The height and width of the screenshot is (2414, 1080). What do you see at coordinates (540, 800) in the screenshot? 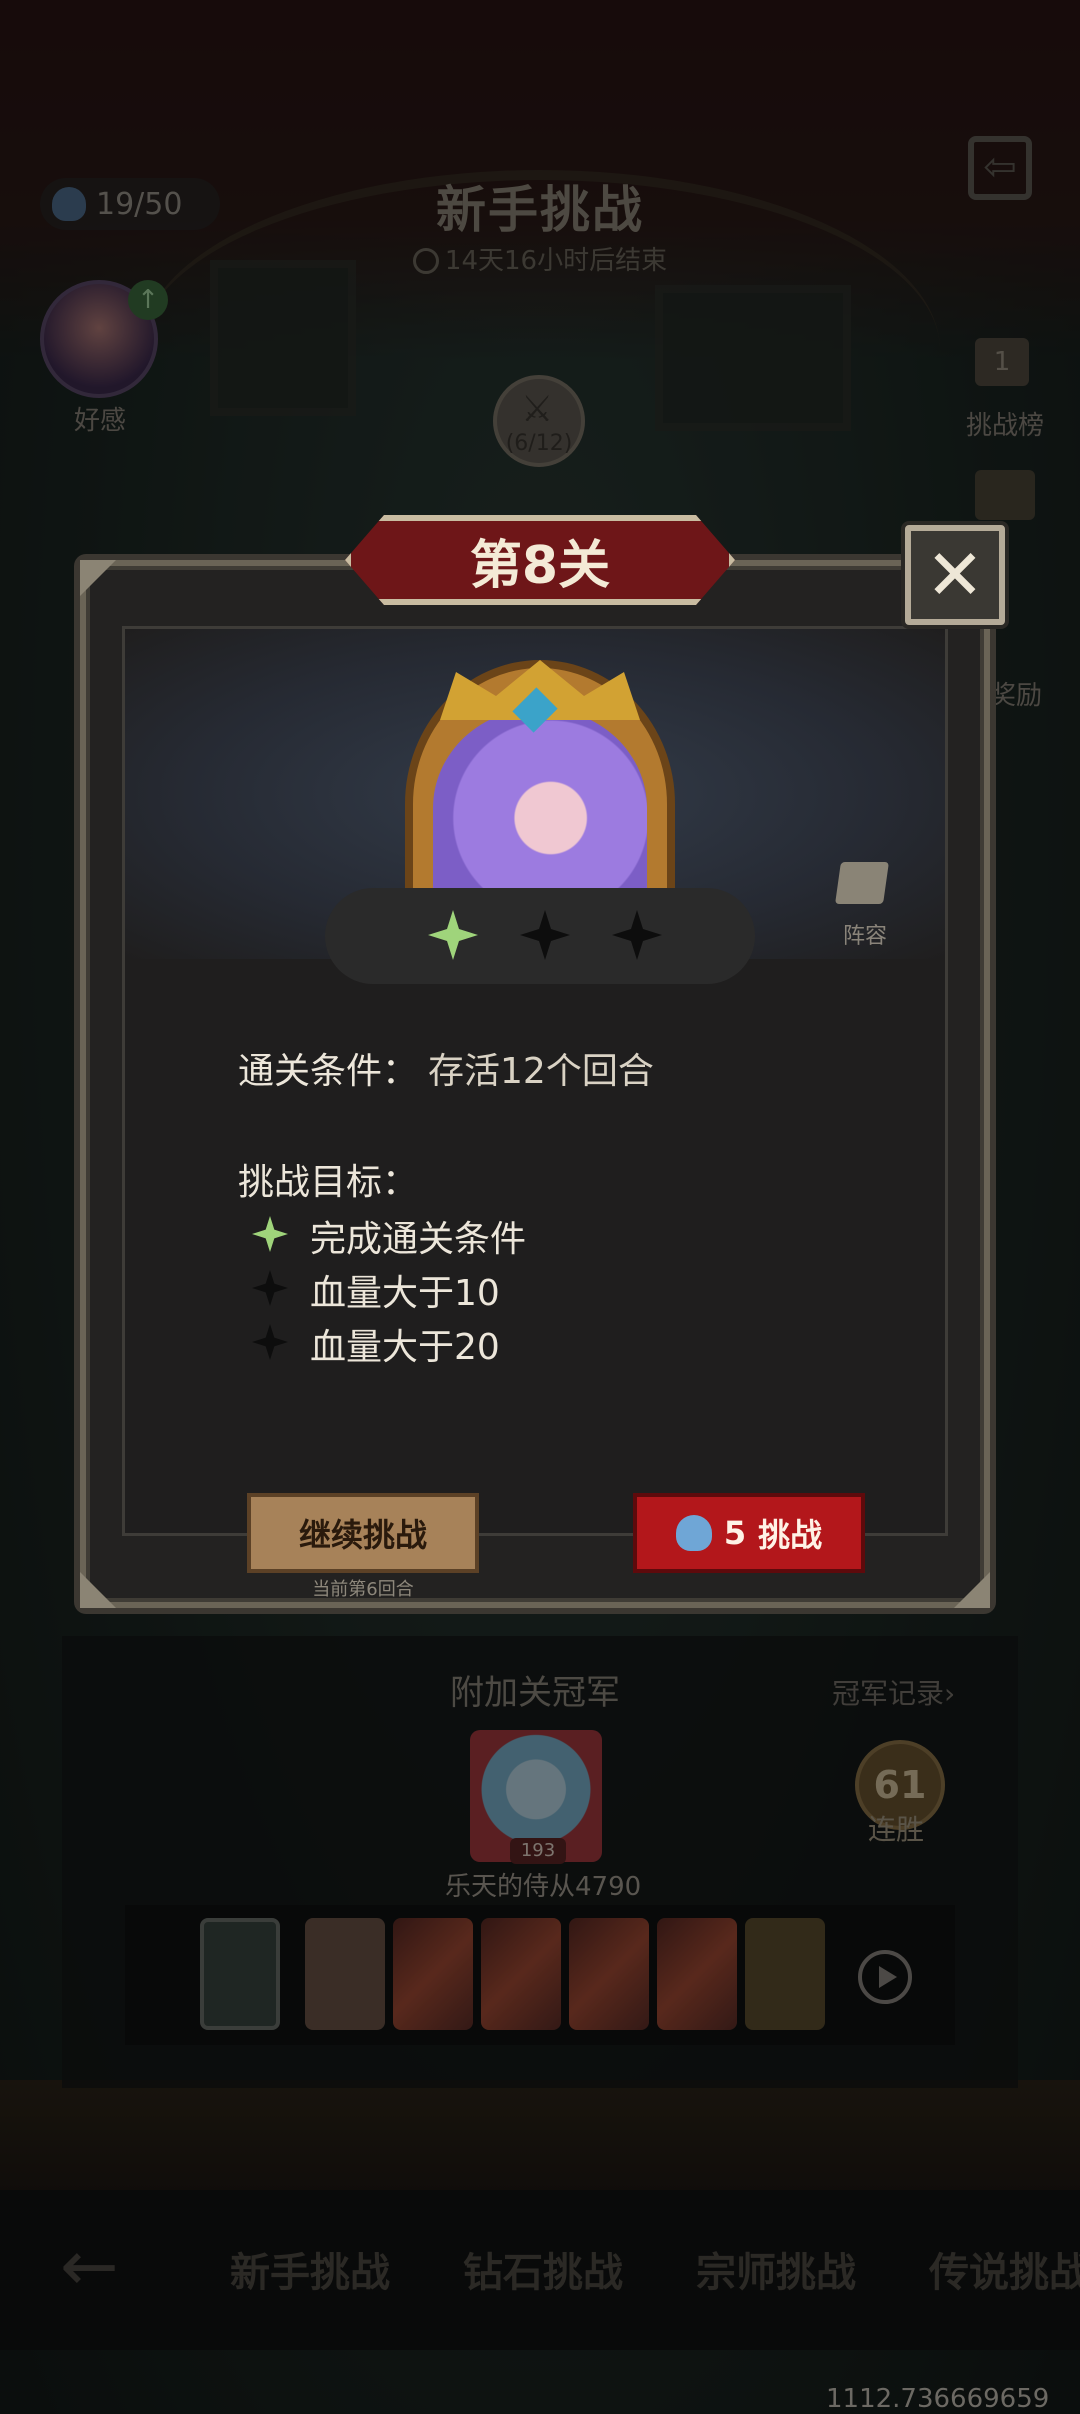
I see `boss-portrait` at bounding box center [540, 800].